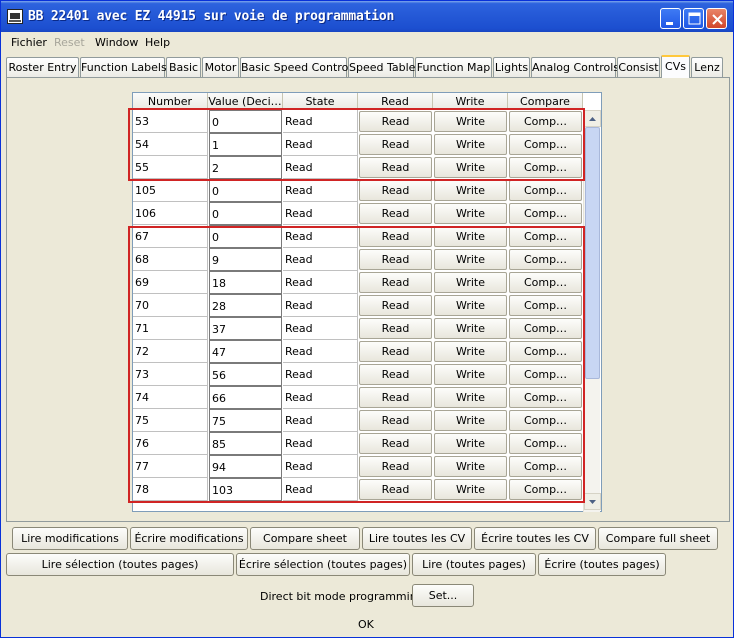  I want to click on menu-fichier: Fichier, so click(29, 42).